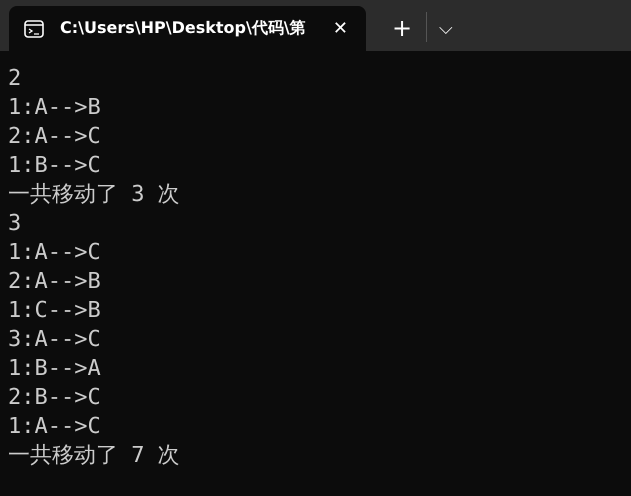 The height and width of the screenshot is (496, 631). I want to click on console-line: 2:A-->C, so click(54, 137).